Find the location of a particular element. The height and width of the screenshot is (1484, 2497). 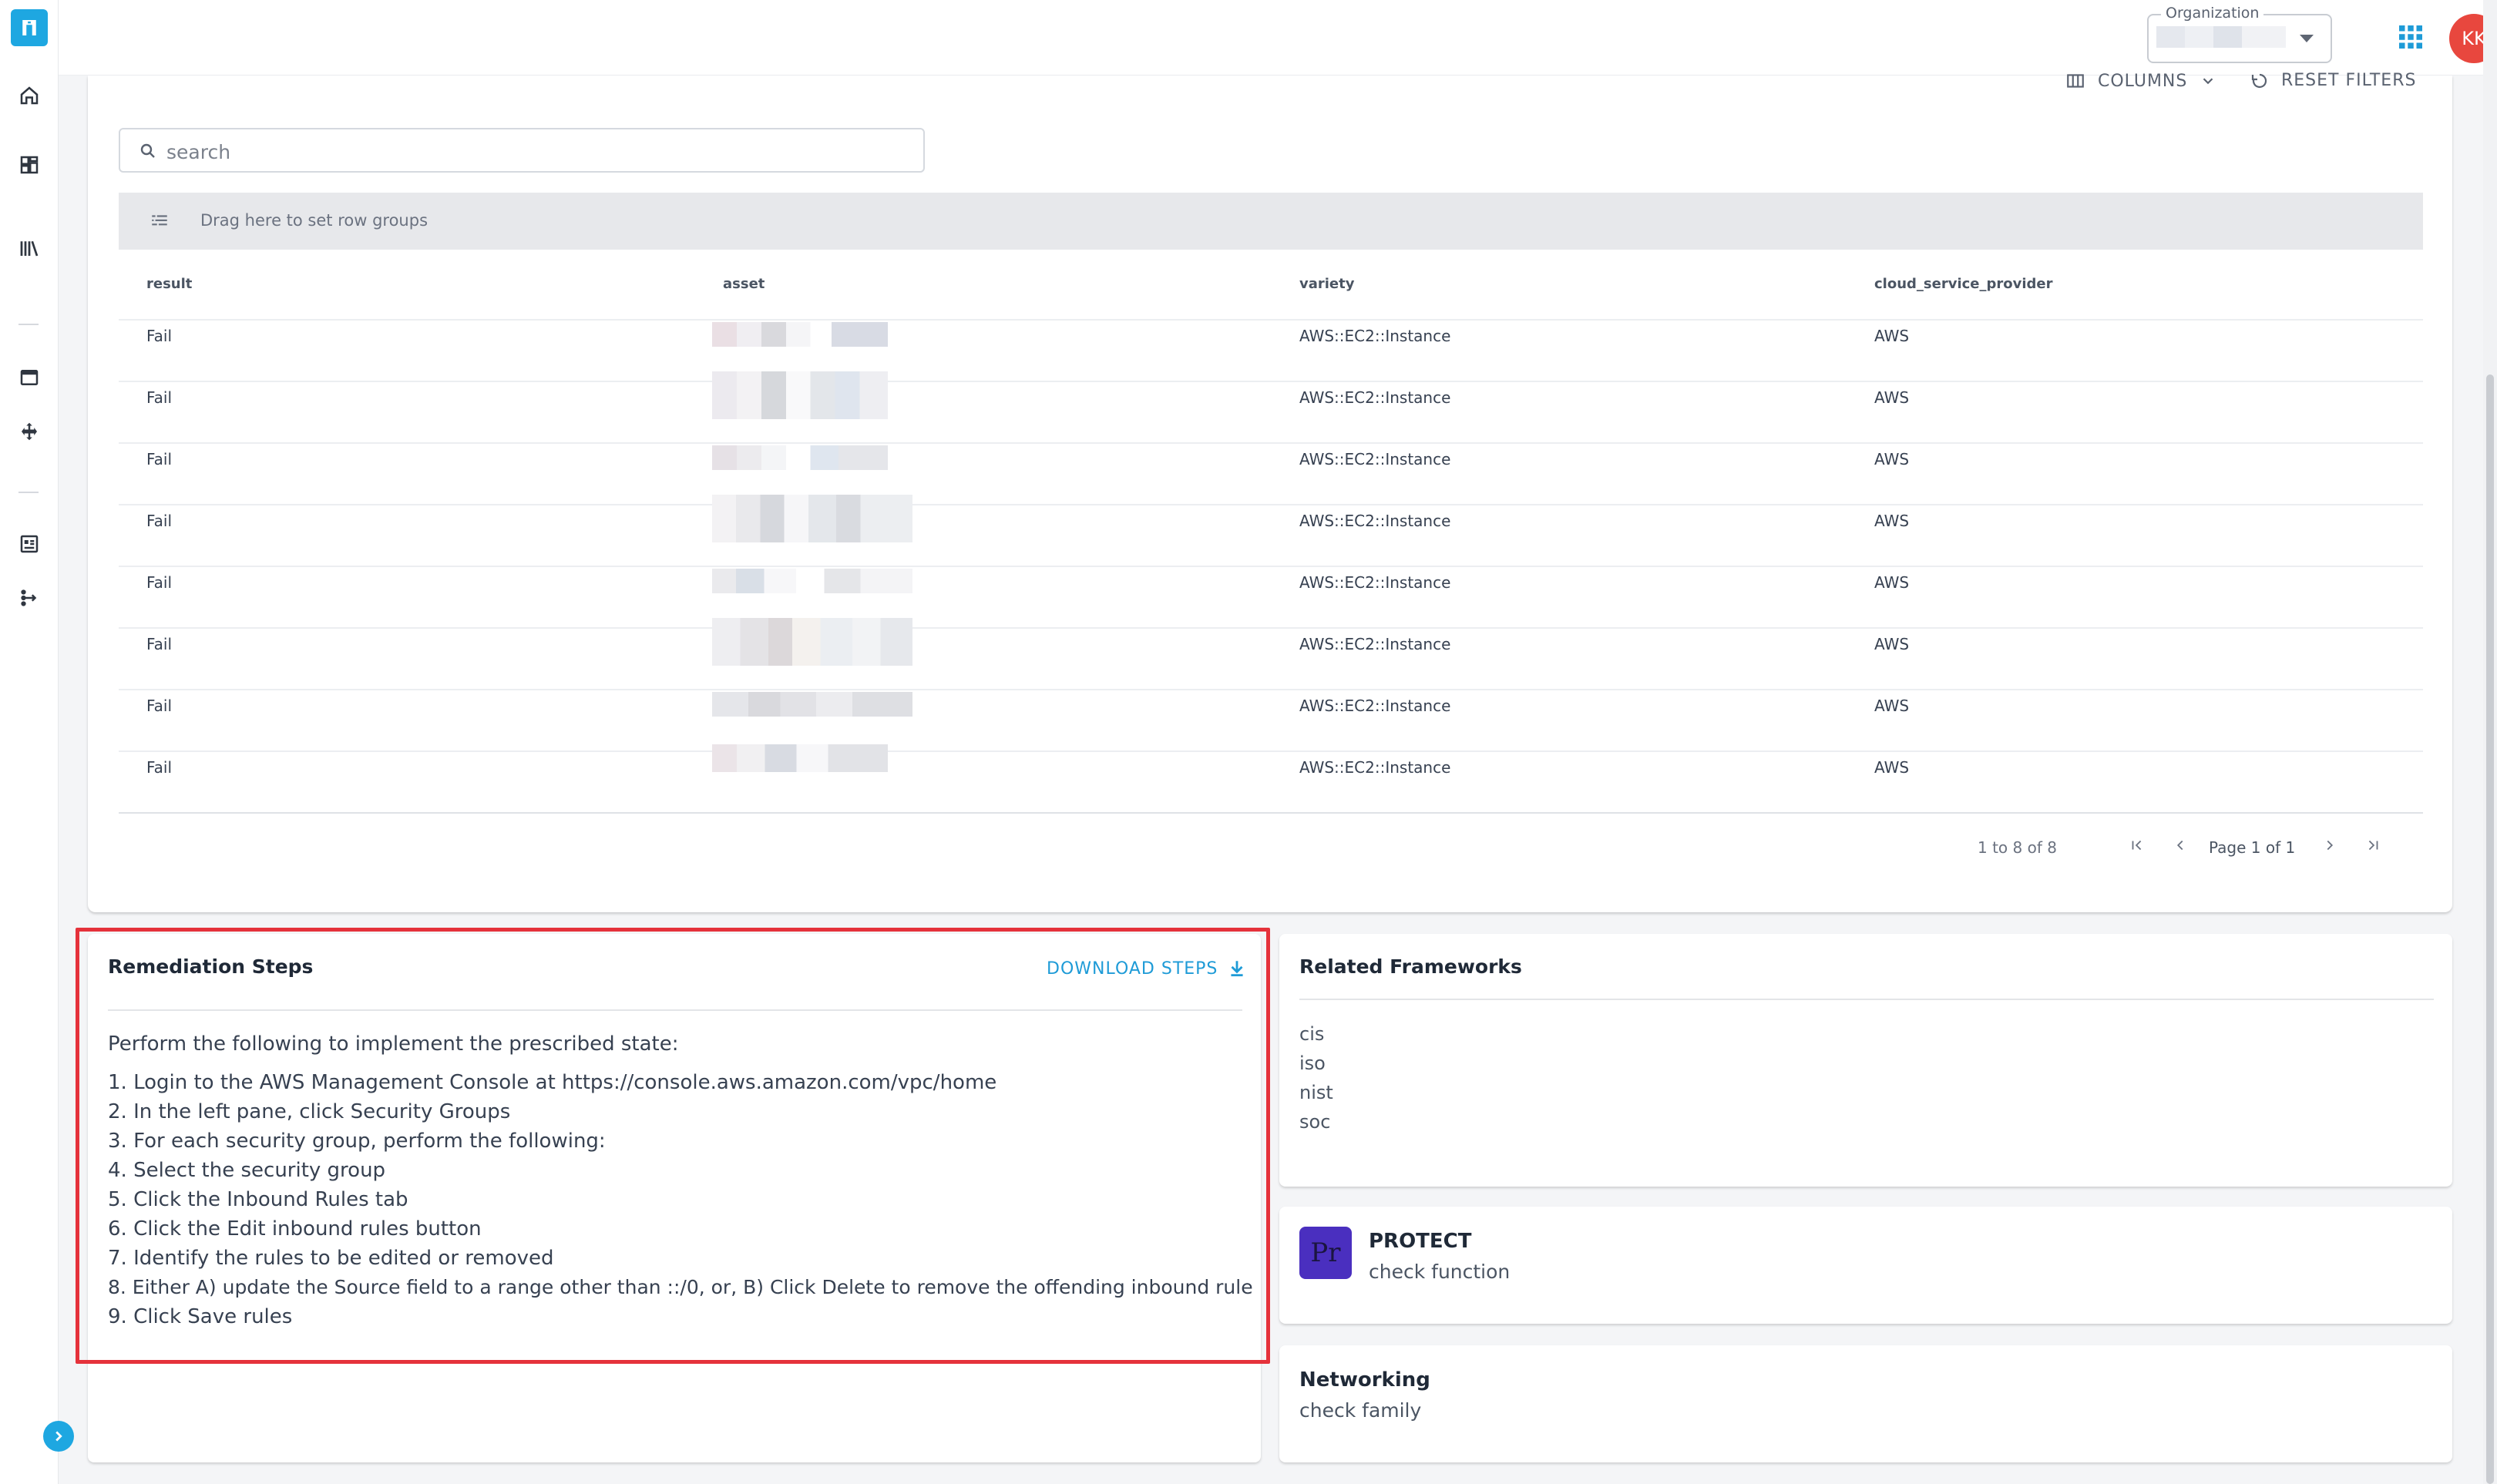

window-icon is located at coordinates (29, 377).